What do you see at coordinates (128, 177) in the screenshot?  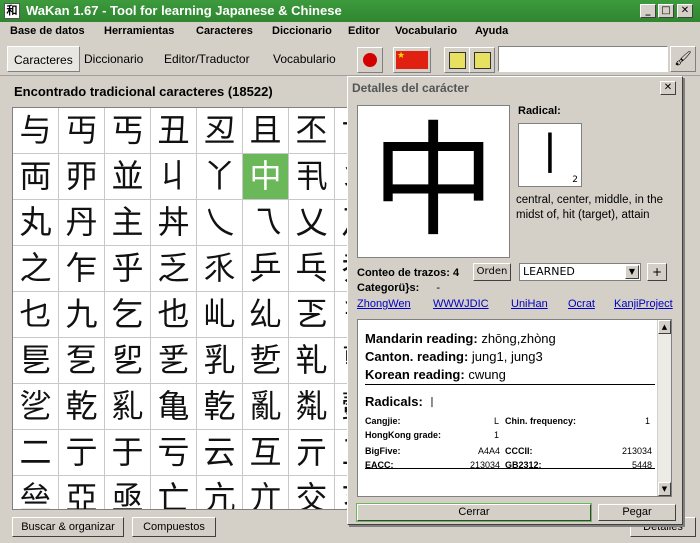 I see `character-cell: 並` at bounding box center [128, 177].